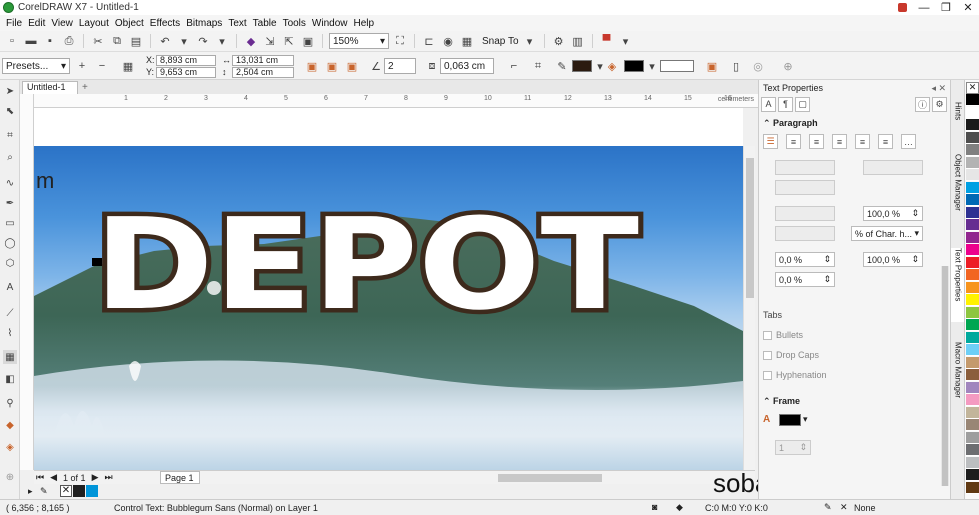  Describe the element at coordinates (108, 477) in the screenshot. I see `last-page-icon: ⏭` at that location.